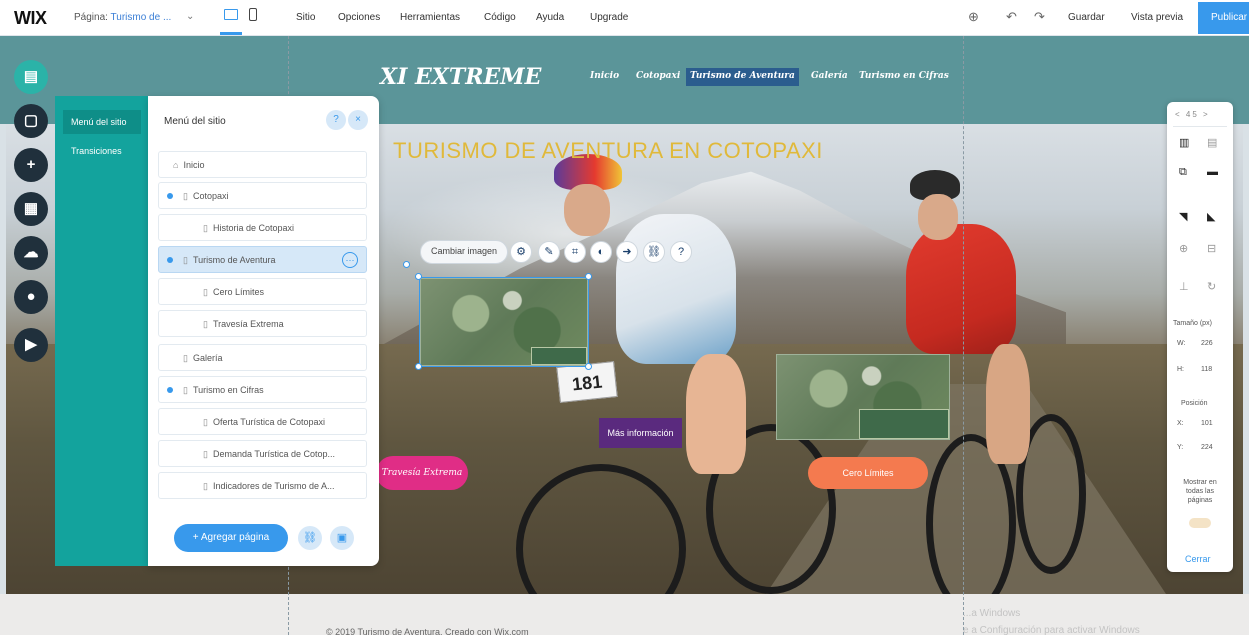  Describe the element at coordinates (604, 77) in the screenshot. I see `nav-inicio: Inicio` at that location.